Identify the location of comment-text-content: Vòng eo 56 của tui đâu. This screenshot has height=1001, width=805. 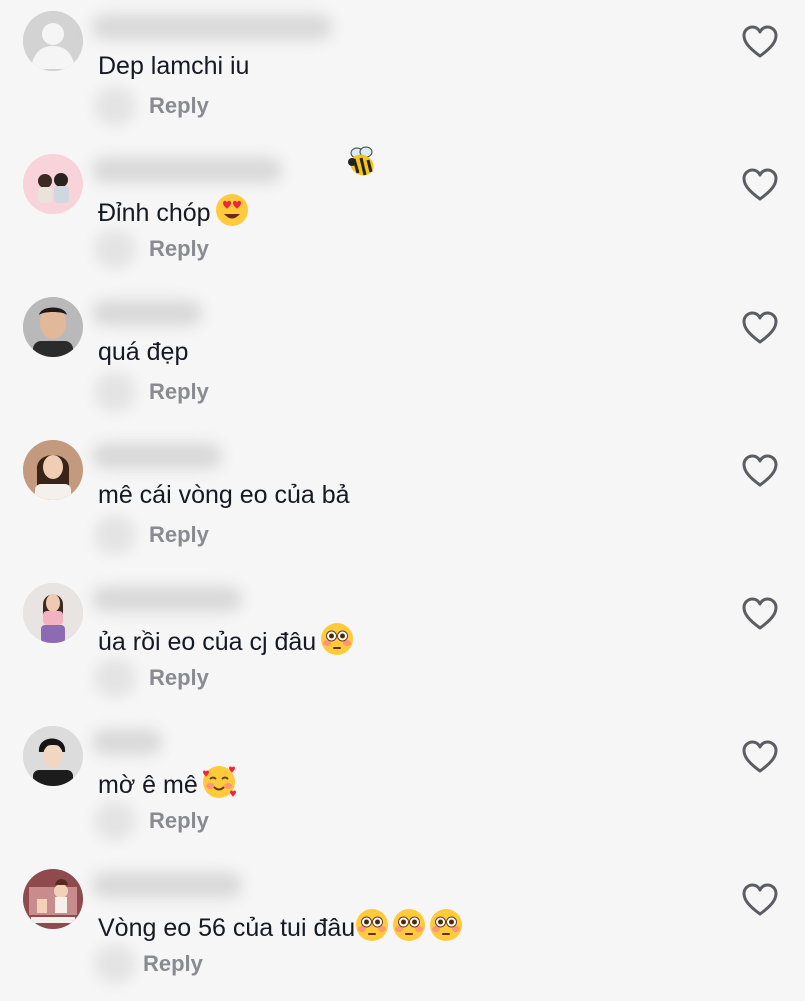
(227, 928).